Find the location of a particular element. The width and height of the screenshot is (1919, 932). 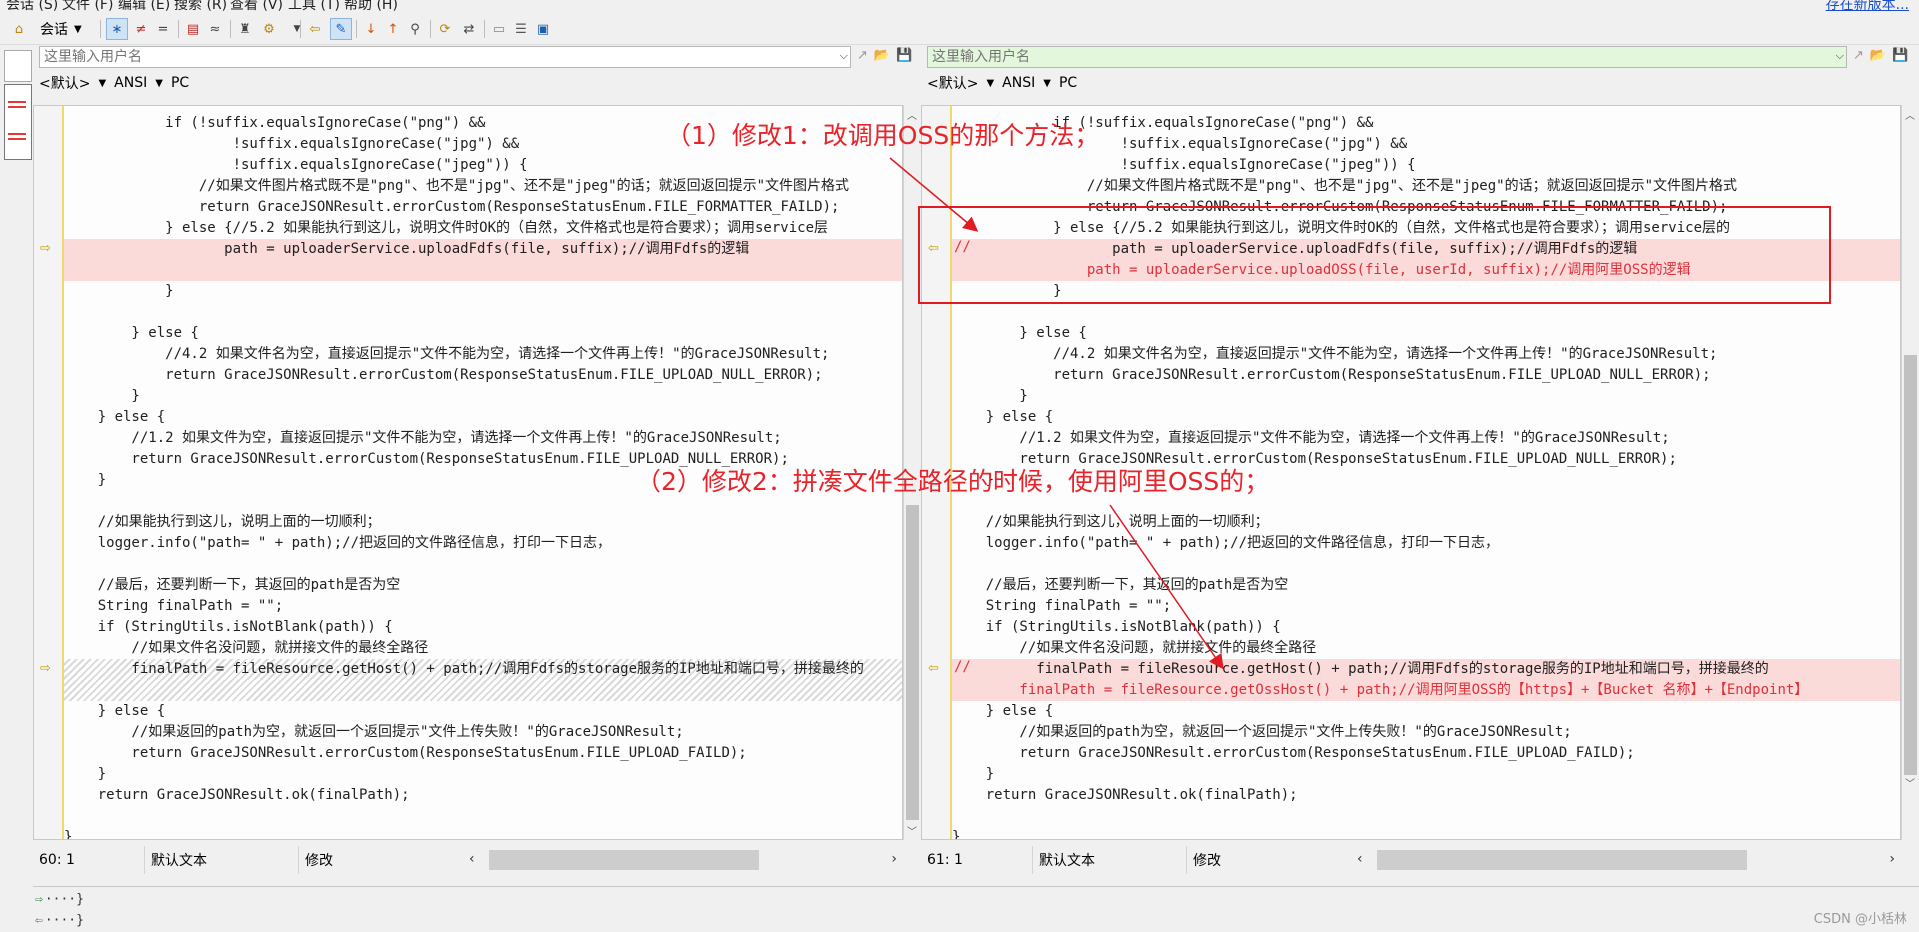

code-line: //如果文件名没问题，就拼接文件的最终全路径 is located at coordinates (483, 648).